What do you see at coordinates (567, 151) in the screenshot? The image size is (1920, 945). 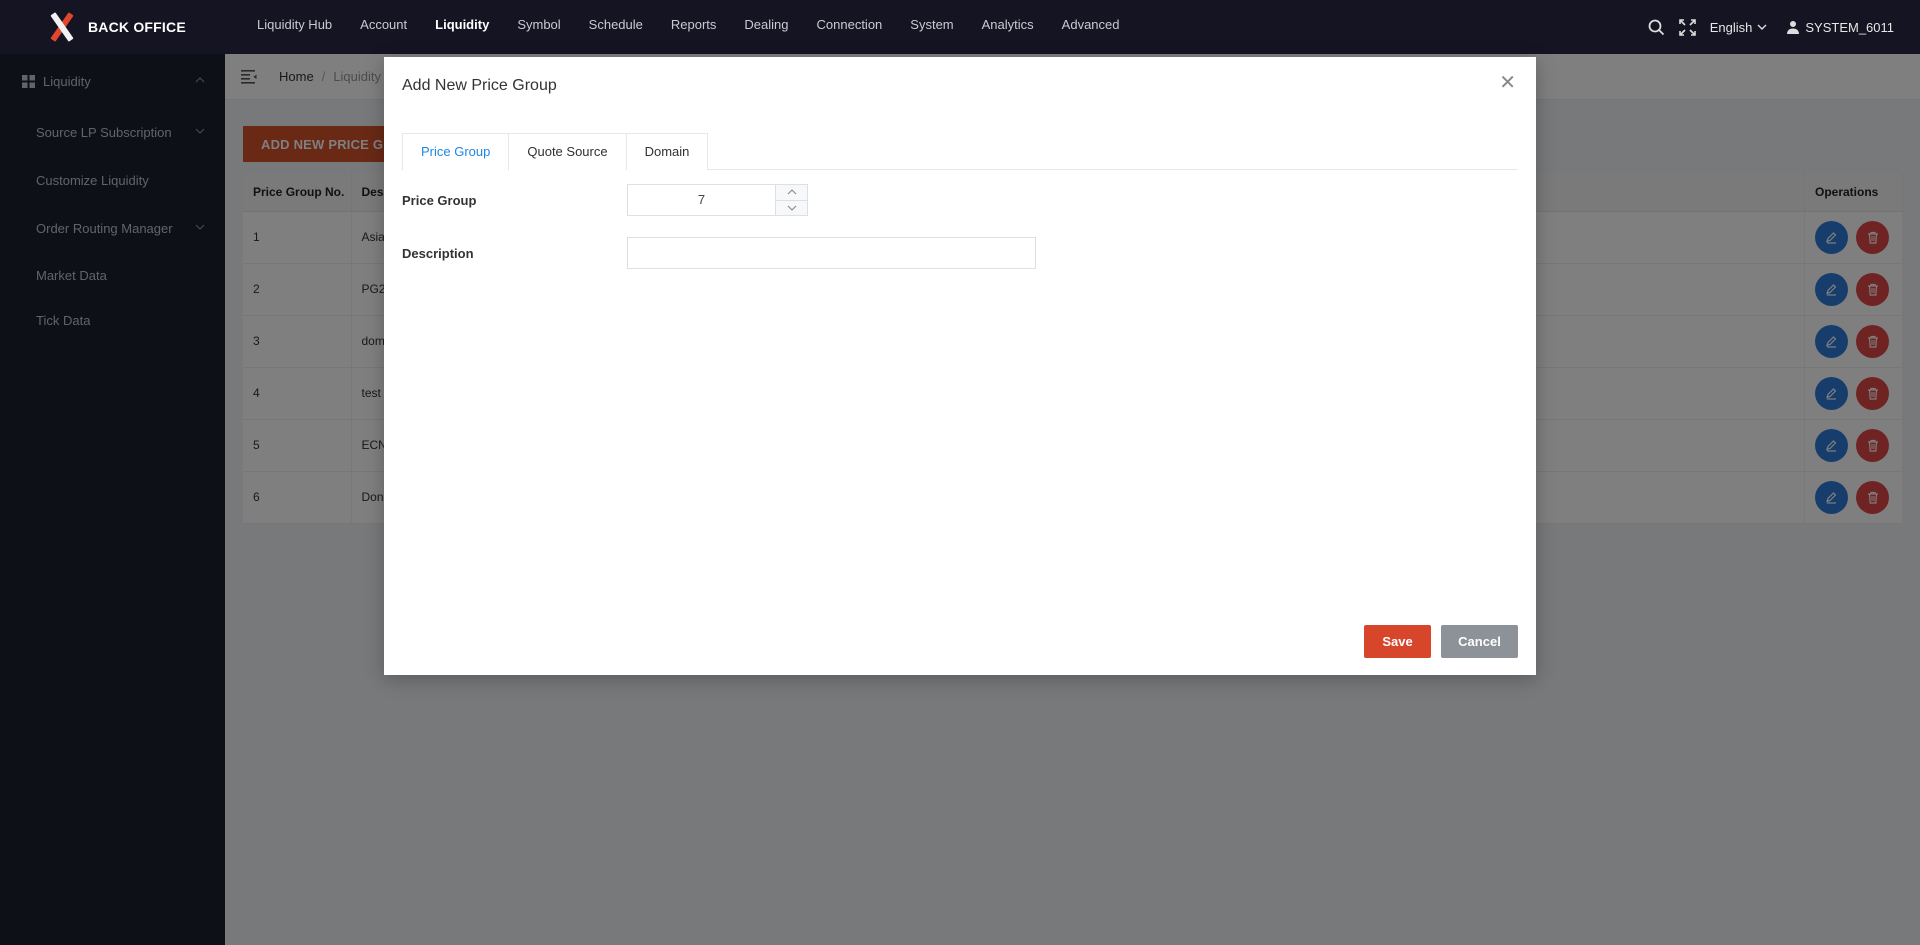 I see `tab-quote-source: Quote Source` at bounding box center [567, 151].